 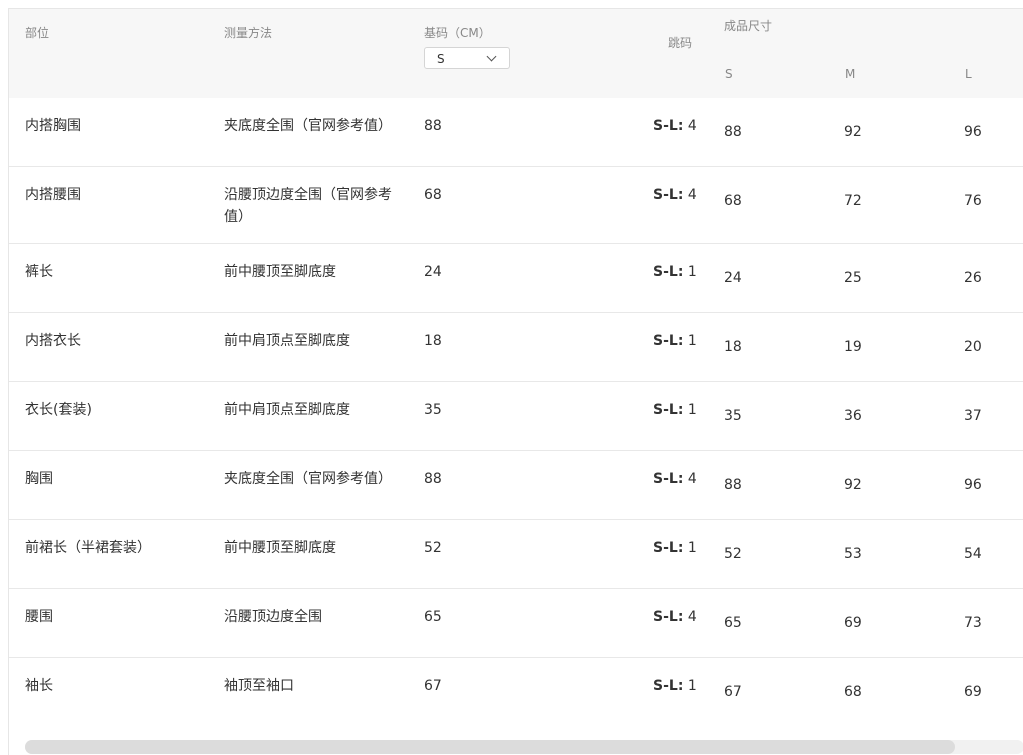 What do you see at coordinates (39, 617) in the screenshot?
I see `cell-part: 腰围` at bounding box center [39, 617].